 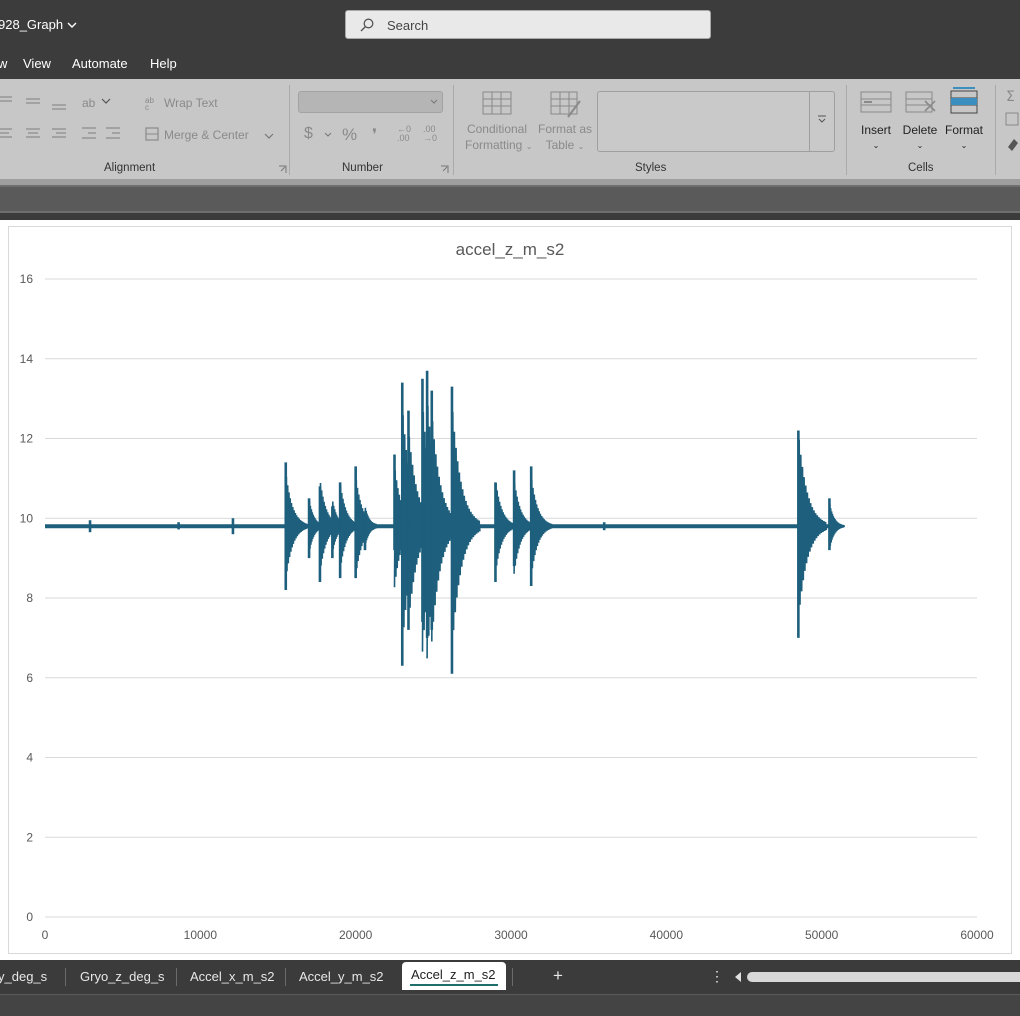 What do you see at coordinates (328, 135) in the screenshot?
I see `currency-chevron-icon` at bounding box center [328, 135].